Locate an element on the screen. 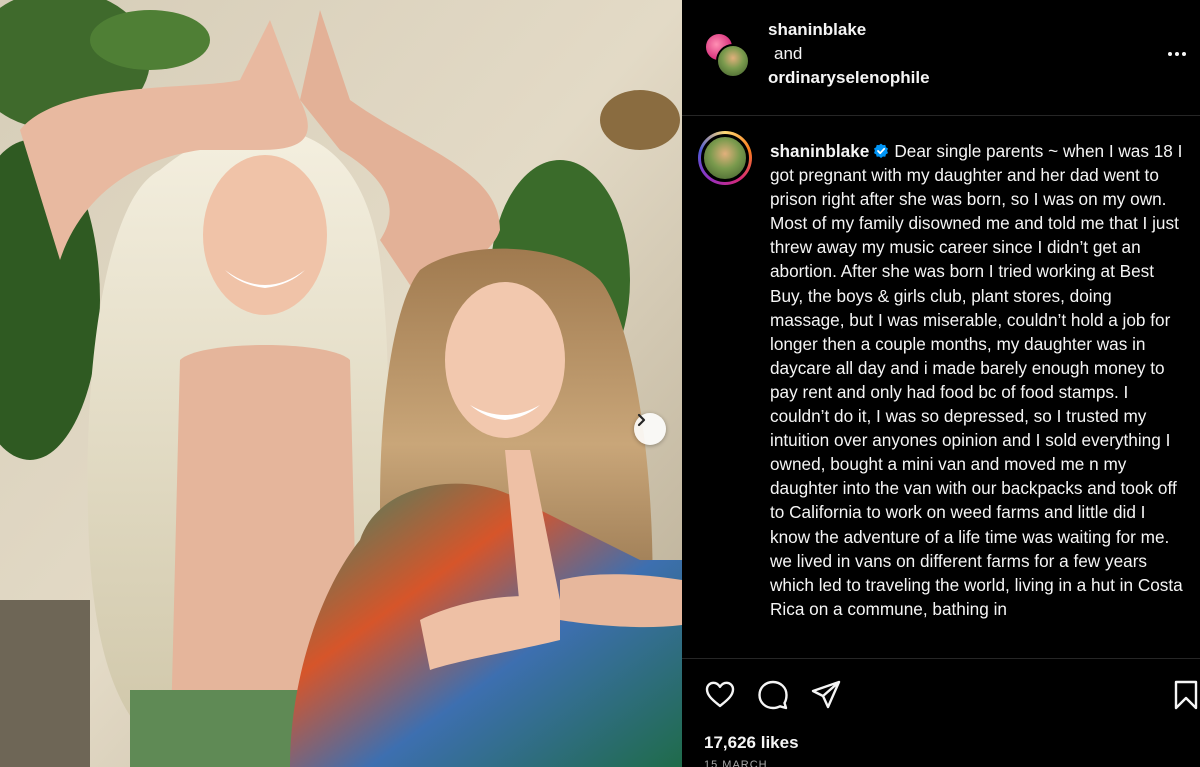 The image size is (1200, 767). post-actions: 17,626 likes 15 MARCH is located at coordinates (941, 712).